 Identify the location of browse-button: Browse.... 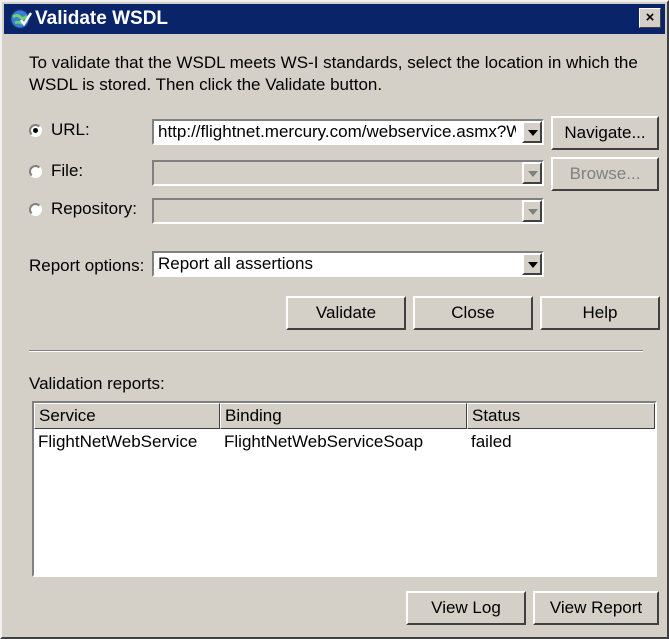
(605, 174).